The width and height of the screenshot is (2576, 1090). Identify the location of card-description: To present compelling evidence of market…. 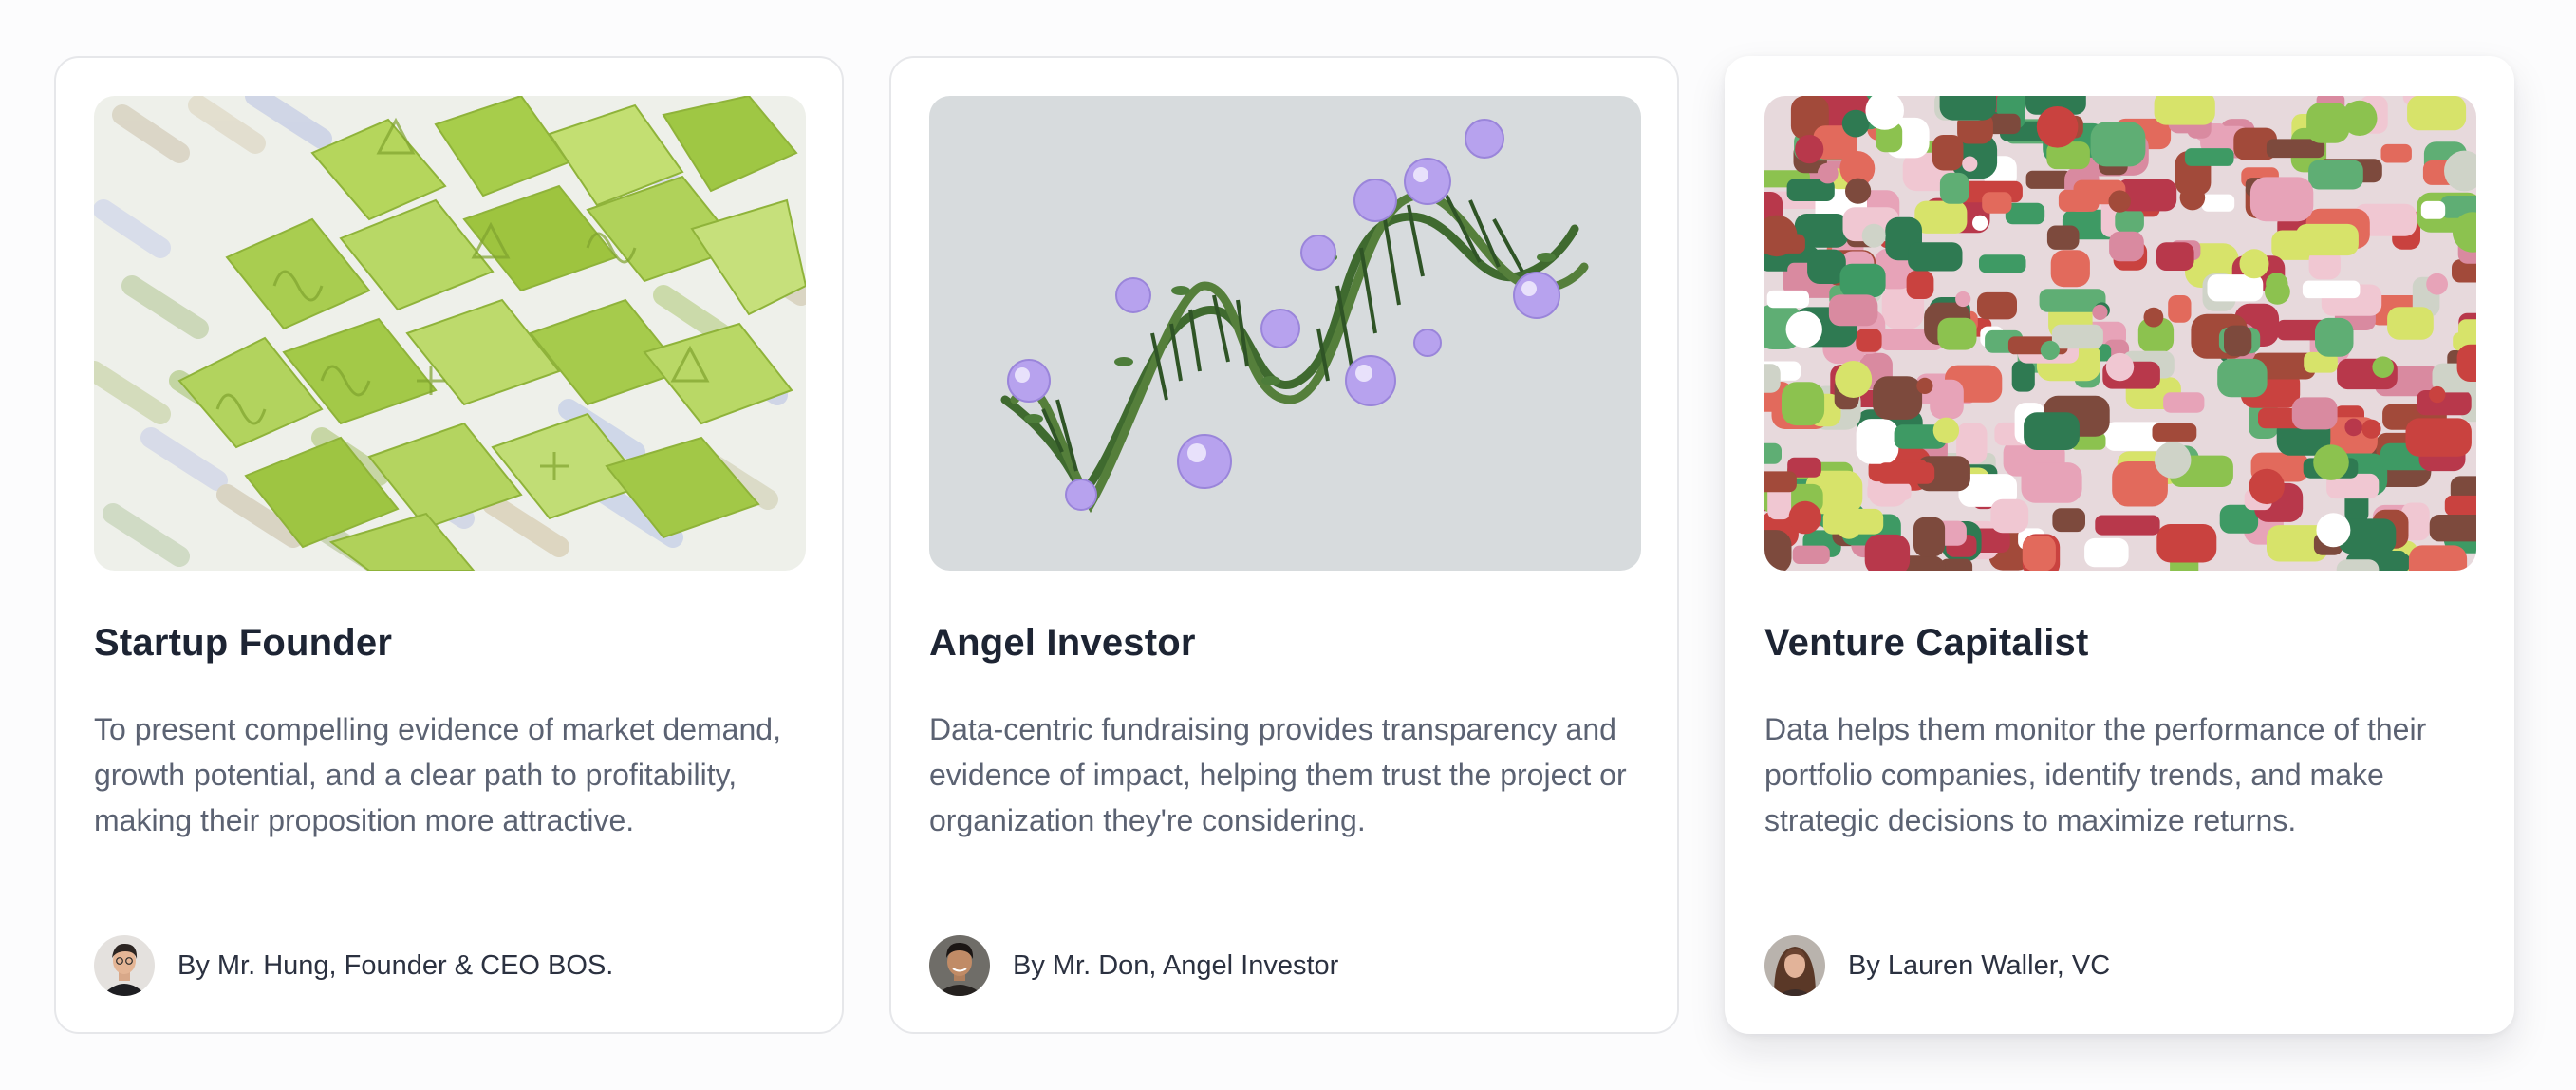
(437, 774).